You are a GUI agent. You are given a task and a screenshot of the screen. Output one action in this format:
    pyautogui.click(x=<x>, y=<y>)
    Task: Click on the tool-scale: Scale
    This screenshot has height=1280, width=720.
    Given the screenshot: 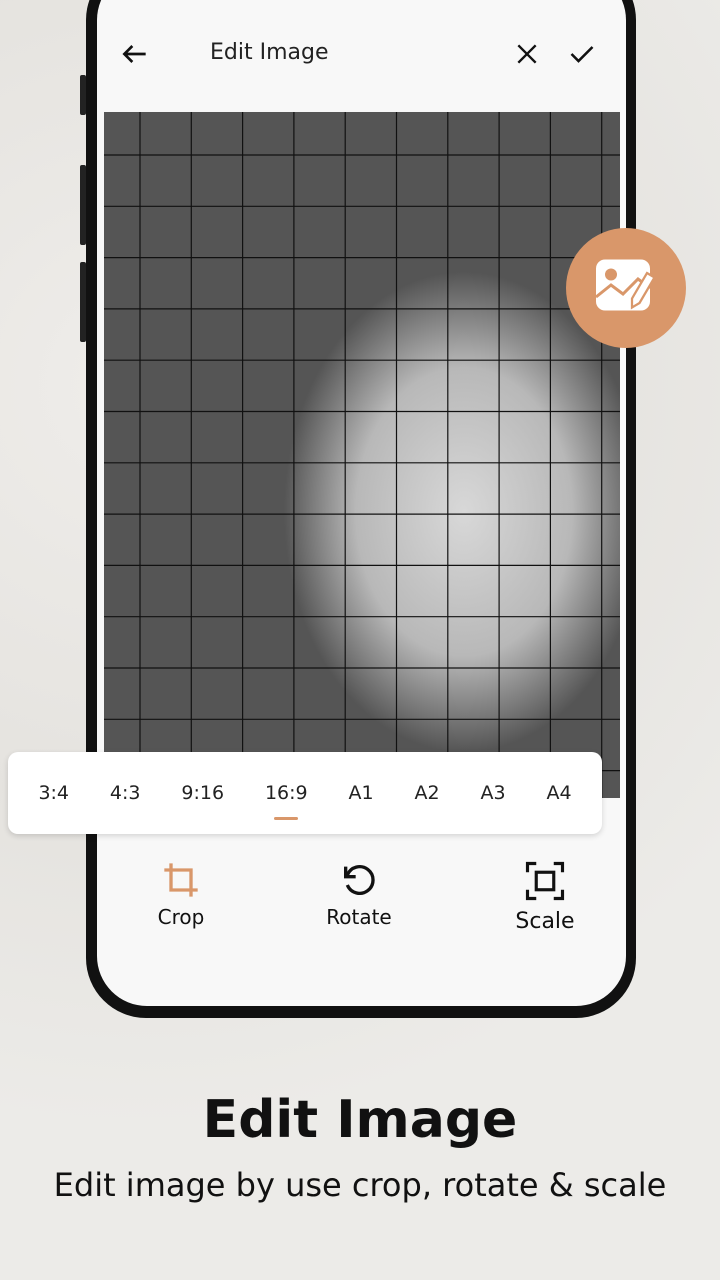 What is the action you would take?
    pyautogui.click(x=545, y=897)
    